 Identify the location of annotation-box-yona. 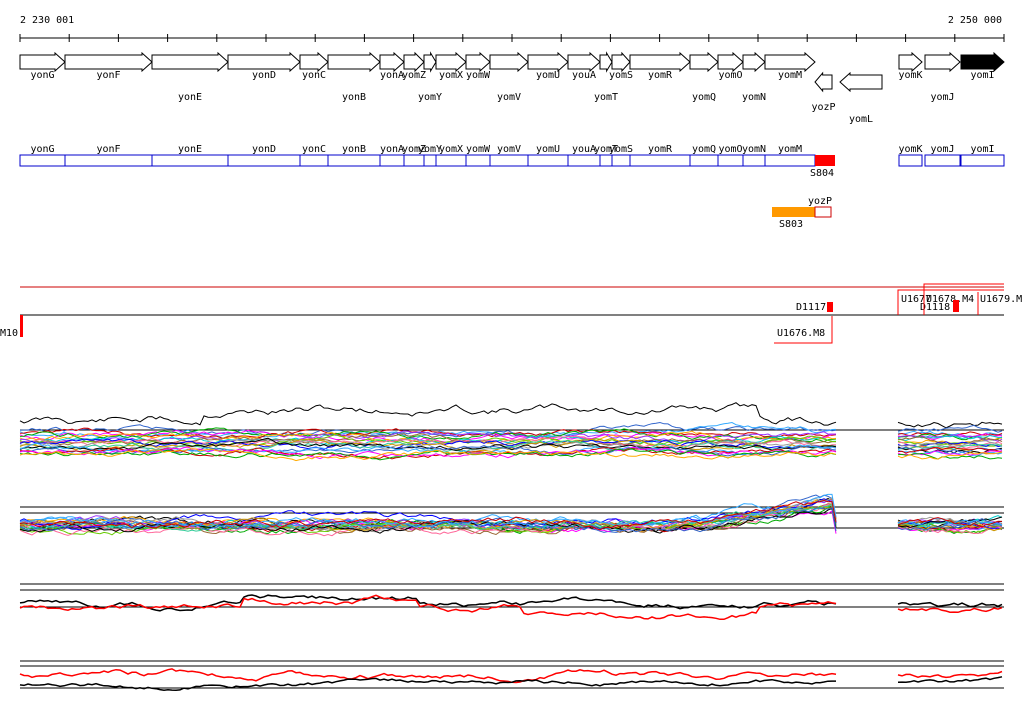
(392, 160).